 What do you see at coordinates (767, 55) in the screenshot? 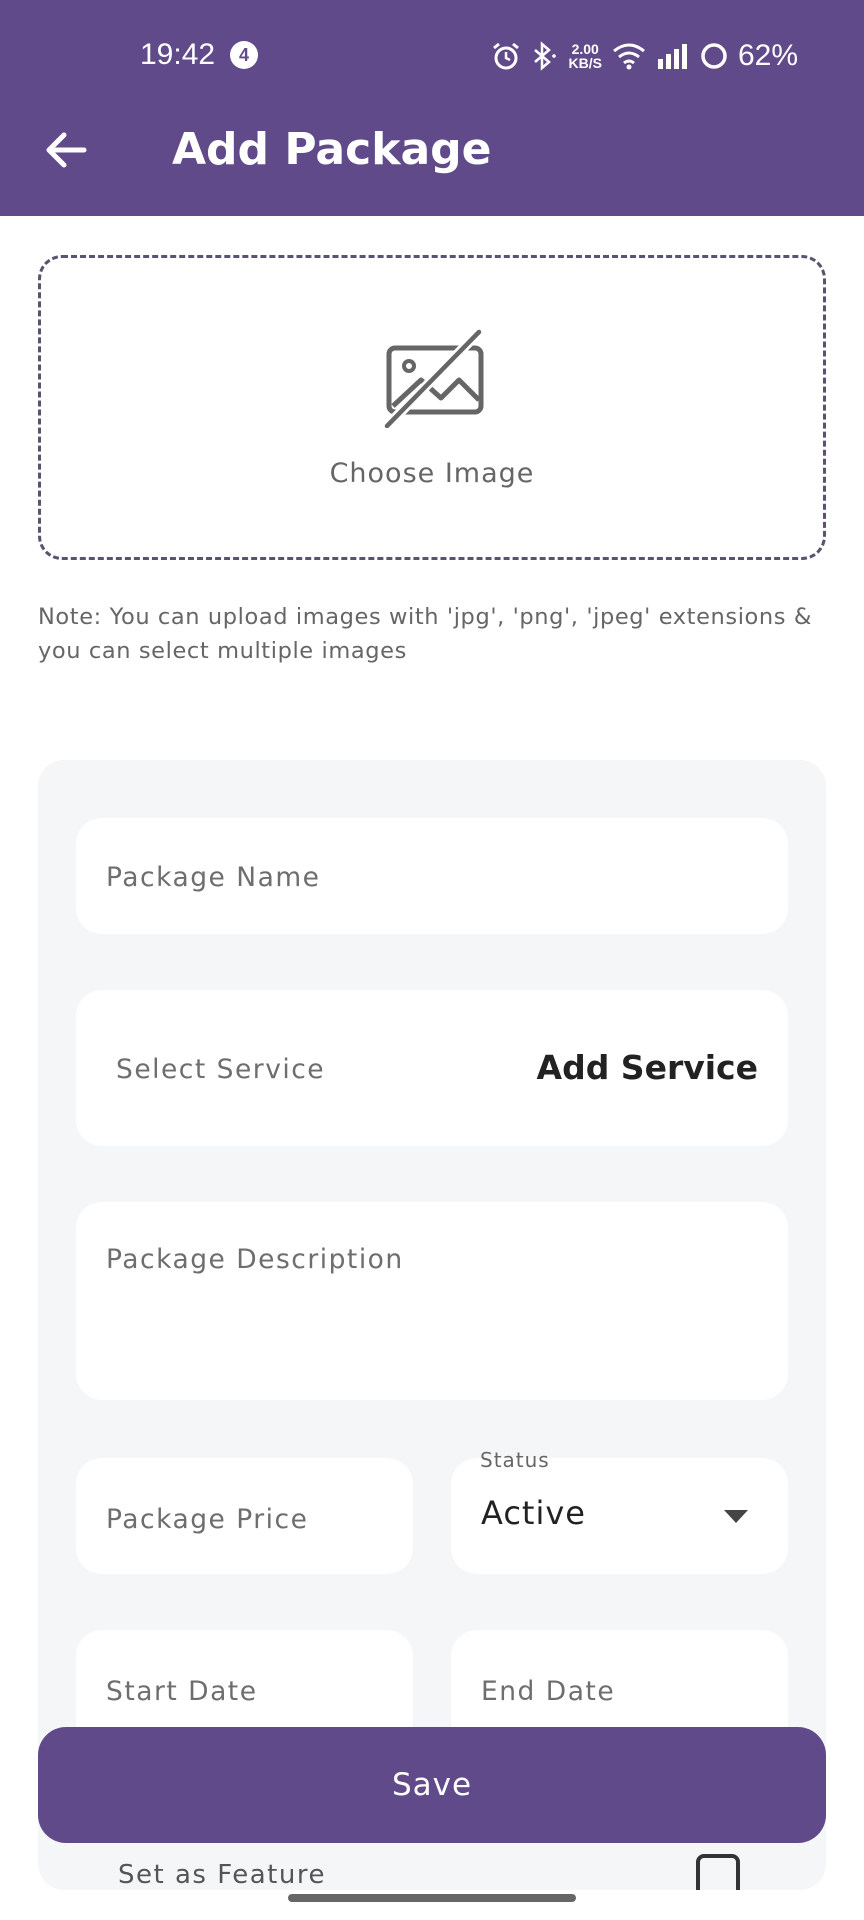
I see `battery-percent: 62%` at bounding box center [767, 55].